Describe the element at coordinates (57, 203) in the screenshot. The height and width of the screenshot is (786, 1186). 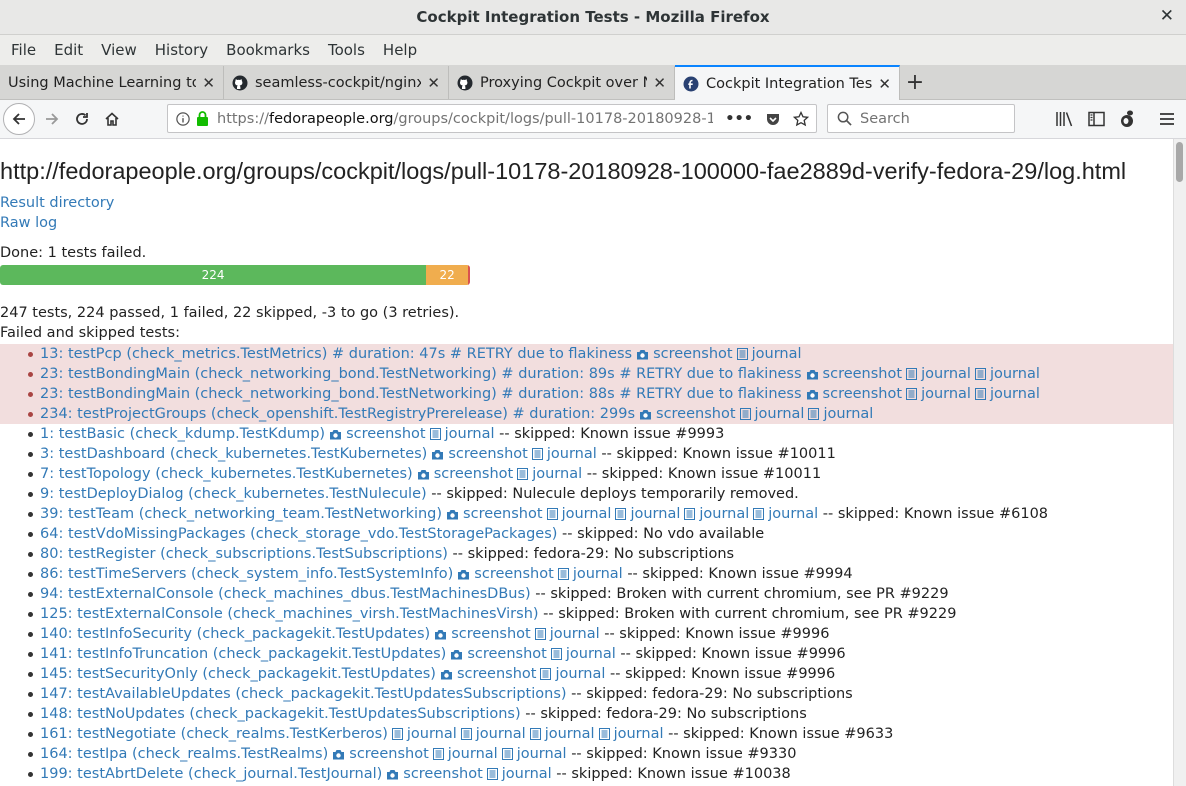
I see `result-directory-link: Result directory` at that location.